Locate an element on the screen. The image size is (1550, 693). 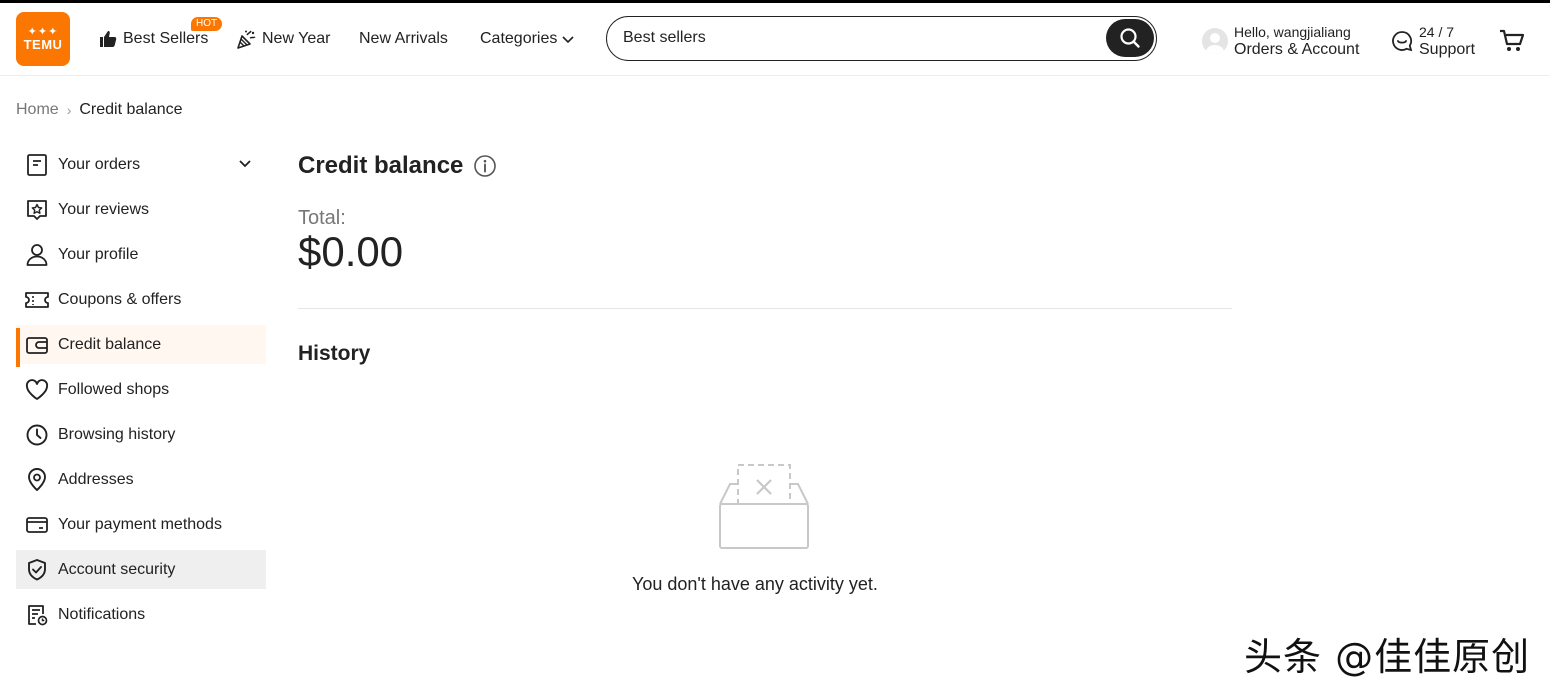
avatar is located at coordinates (1215, 41).